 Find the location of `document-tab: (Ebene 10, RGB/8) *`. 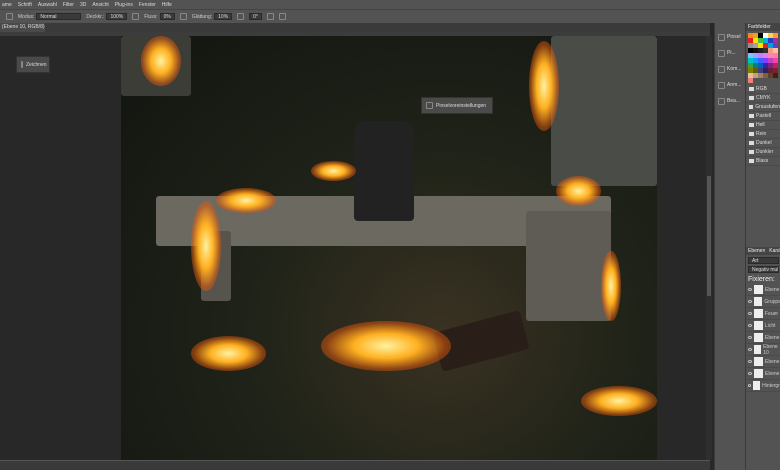

document-tab: (Ebene 10, RGB/8) * is located at coordinates (22, 31).